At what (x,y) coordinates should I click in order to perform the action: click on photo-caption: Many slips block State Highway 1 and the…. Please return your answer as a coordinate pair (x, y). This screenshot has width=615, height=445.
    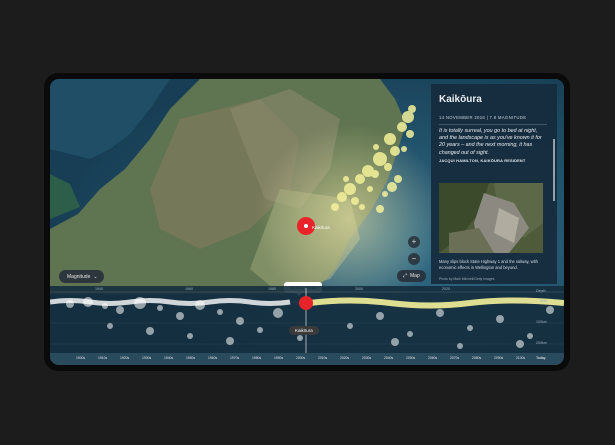
    Looking at the image, I should click on (488, 264).